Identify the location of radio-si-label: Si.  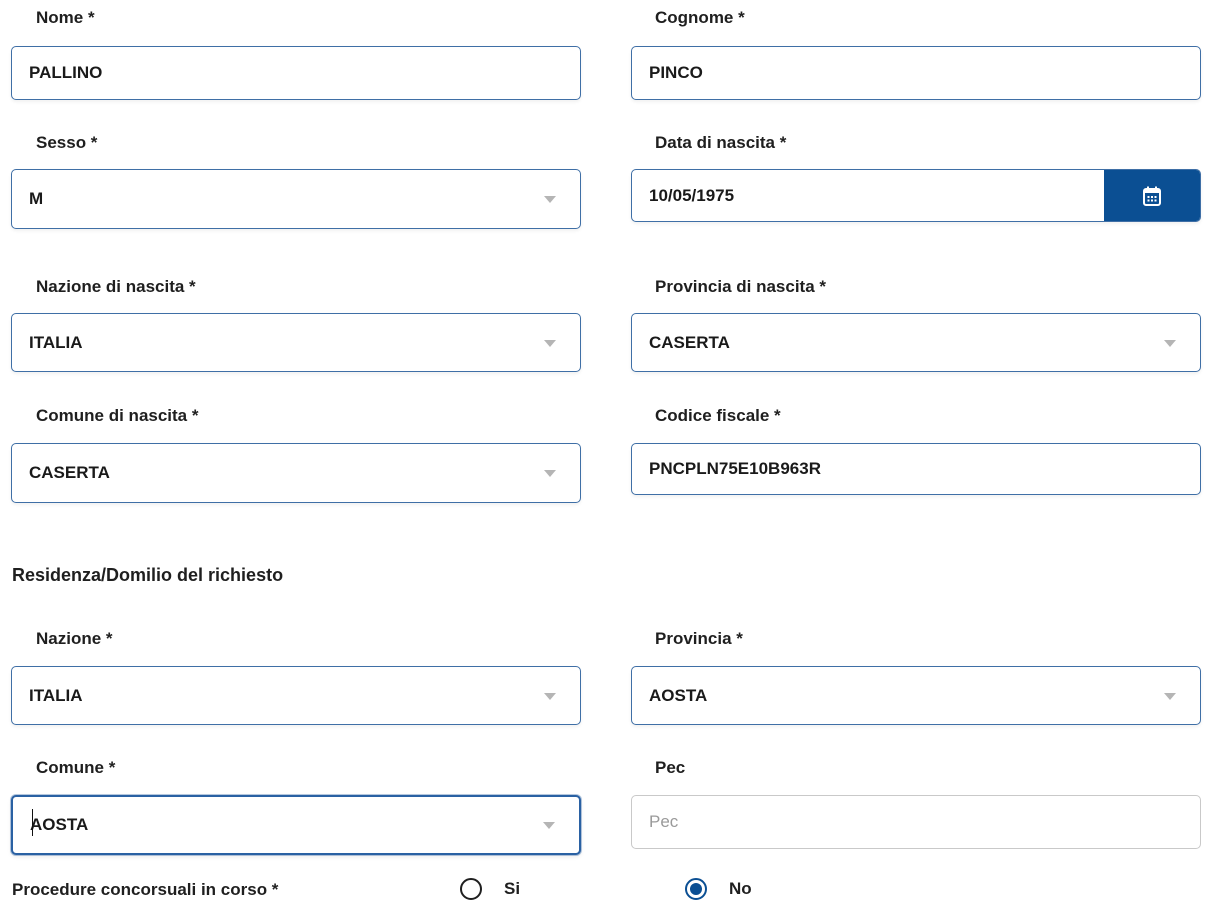
(512, 888).